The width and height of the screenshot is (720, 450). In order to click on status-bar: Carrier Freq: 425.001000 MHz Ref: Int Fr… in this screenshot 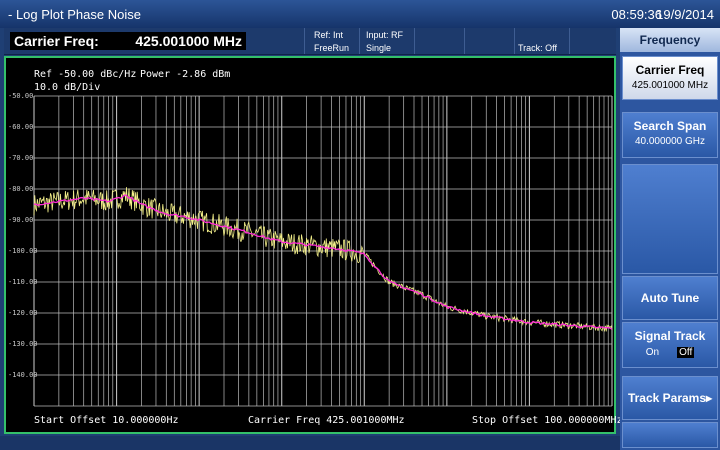, I will do `click(310, 41)`.